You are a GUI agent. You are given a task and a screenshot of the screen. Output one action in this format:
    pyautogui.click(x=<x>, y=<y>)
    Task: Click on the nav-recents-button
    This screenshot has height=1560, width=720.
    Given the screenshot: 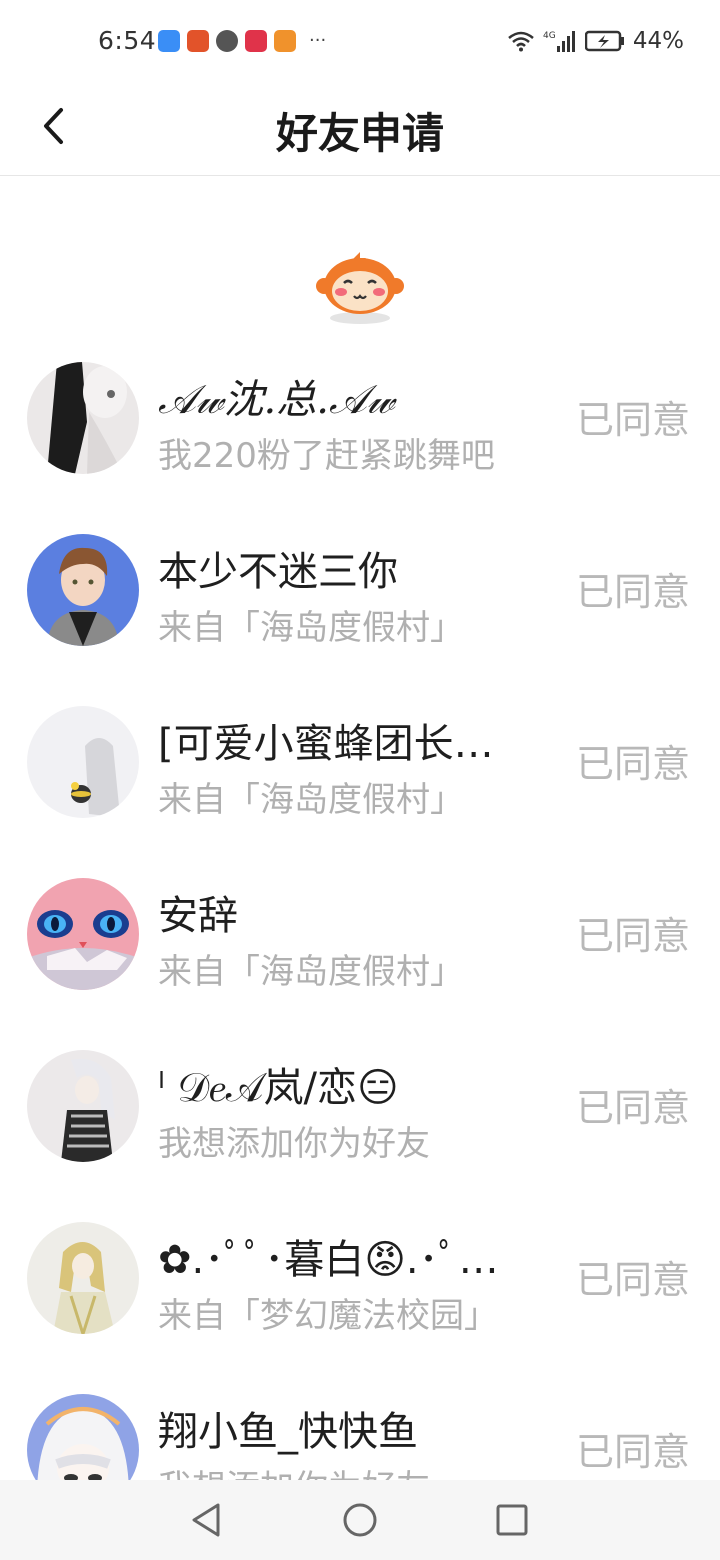 What is the action you would take?
    pyautogui.click(x=512, y=1520)
    